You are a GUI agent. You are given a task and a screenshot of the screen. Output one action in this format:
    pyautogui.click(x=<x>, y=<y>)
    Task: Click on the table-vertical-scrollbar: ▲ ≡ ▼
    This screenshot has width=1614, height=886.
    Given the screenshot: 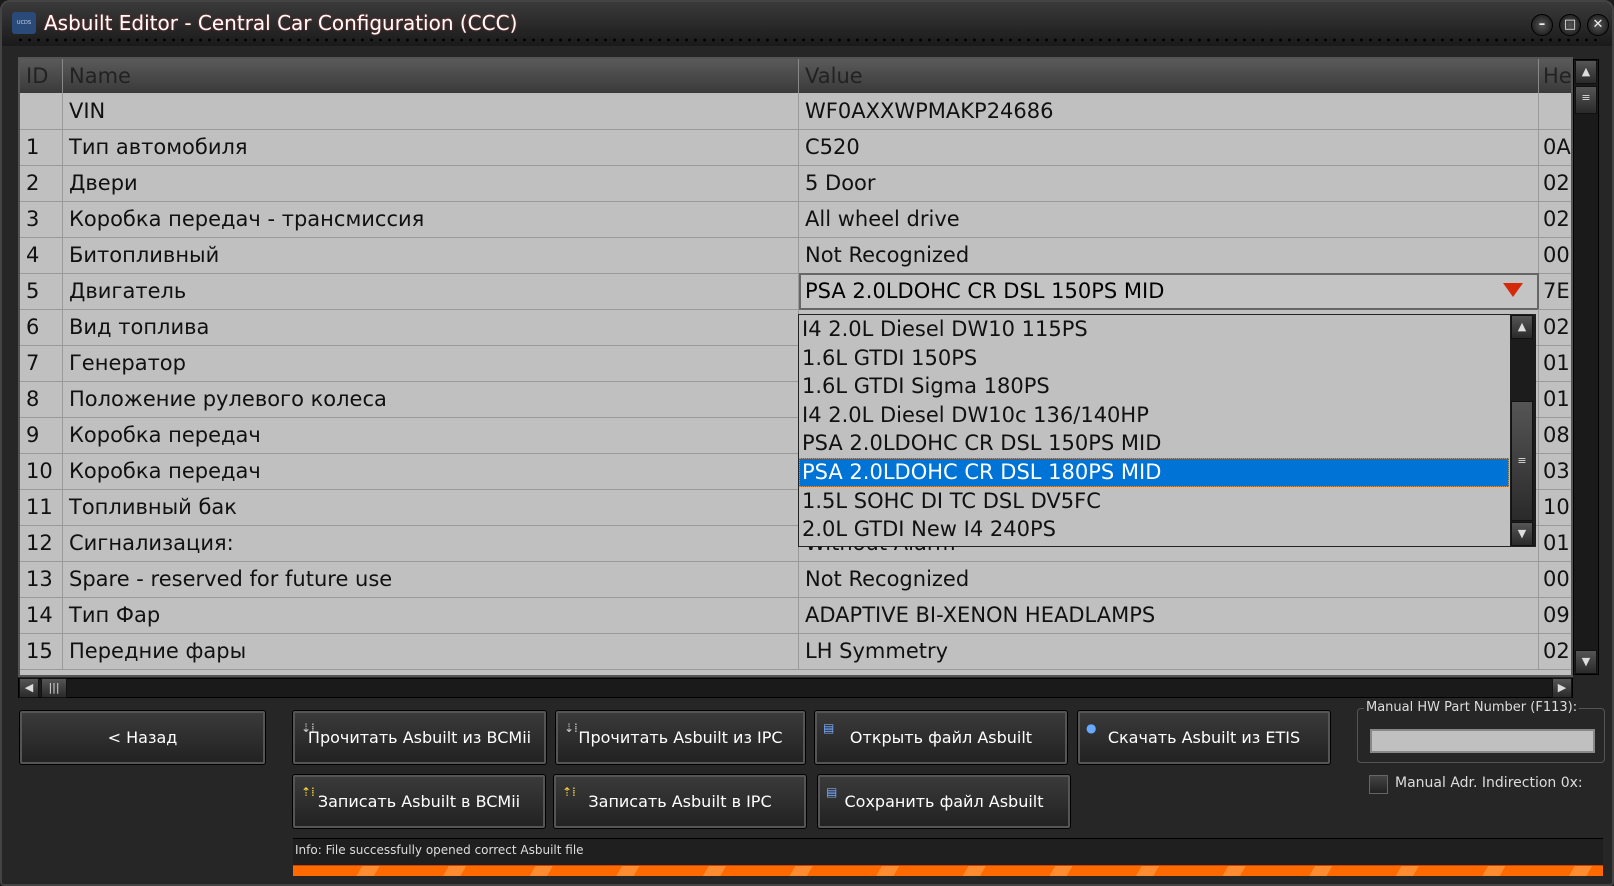 What is the action you would take?
    pyautogui.click(x=1586, y=367)
    